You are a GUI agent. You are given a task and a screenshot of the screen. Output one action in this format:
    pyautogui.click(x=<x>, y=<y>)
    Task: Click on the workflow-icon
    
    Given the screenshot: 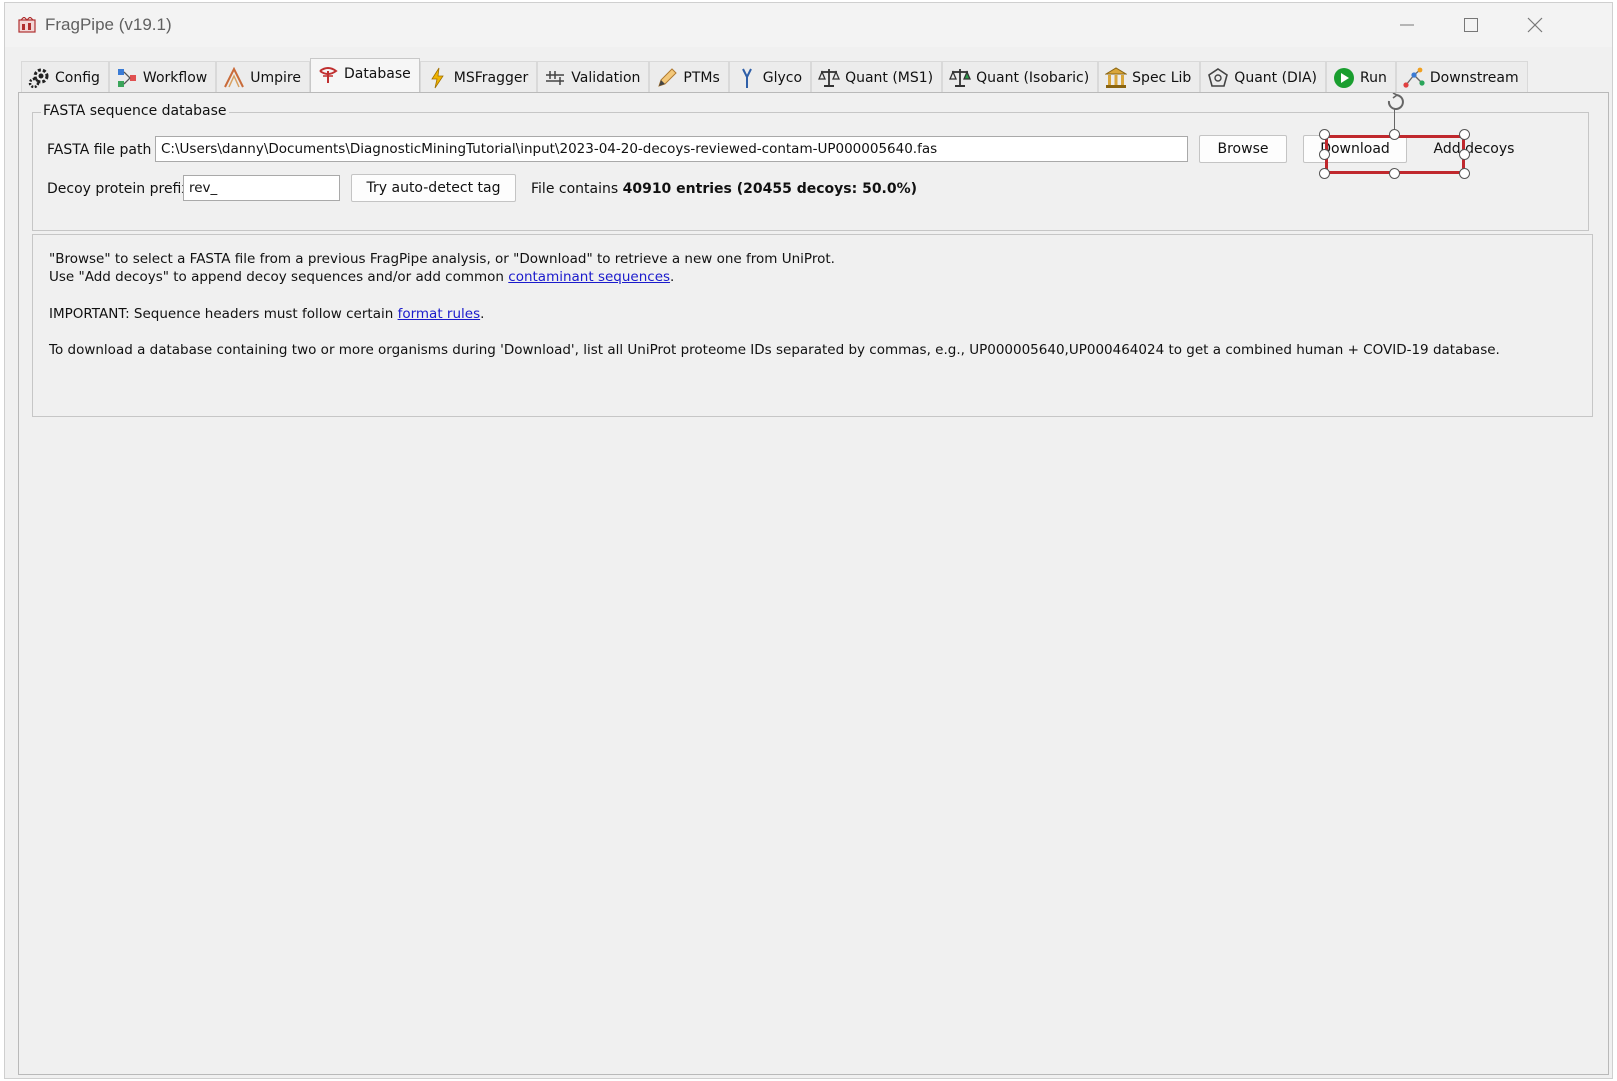 What is the action you would take?
    pyautogui.click(x=127, y=78)
    